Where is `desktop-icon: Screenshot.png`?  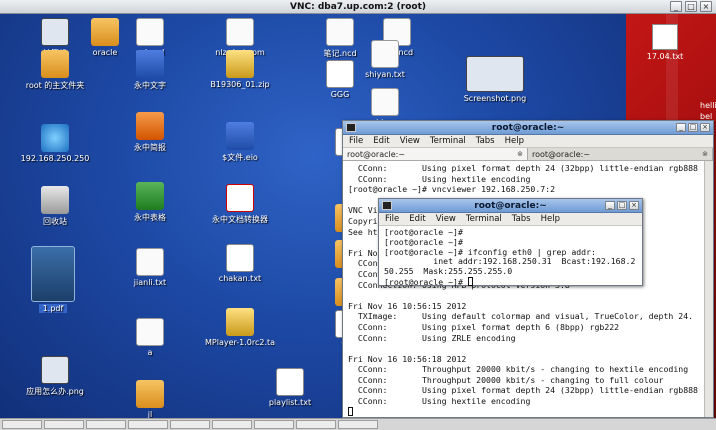
desktop-icon: Screenshot.png is located at coordinates (495, 79).